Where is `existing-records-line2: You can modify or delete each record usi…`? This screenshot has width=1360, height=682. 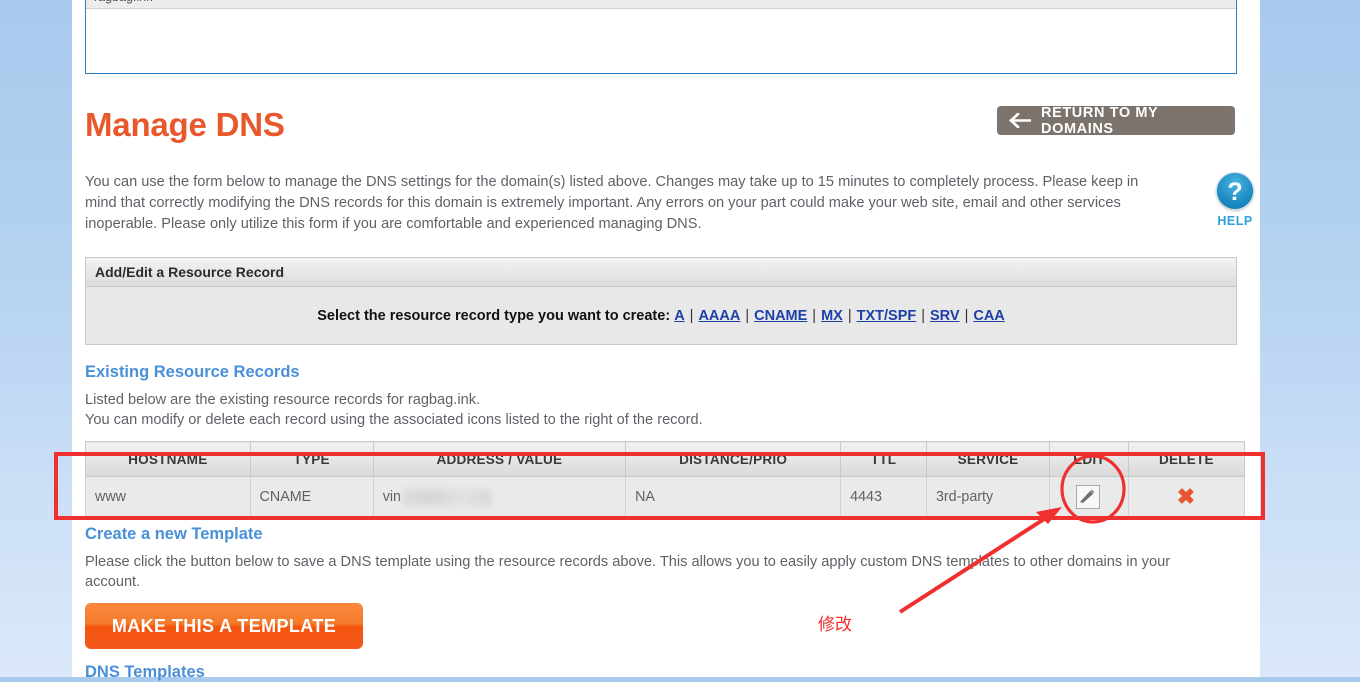 existing-records-line2: You can modify or delete each record usi… is located at coordinates (394, 420).